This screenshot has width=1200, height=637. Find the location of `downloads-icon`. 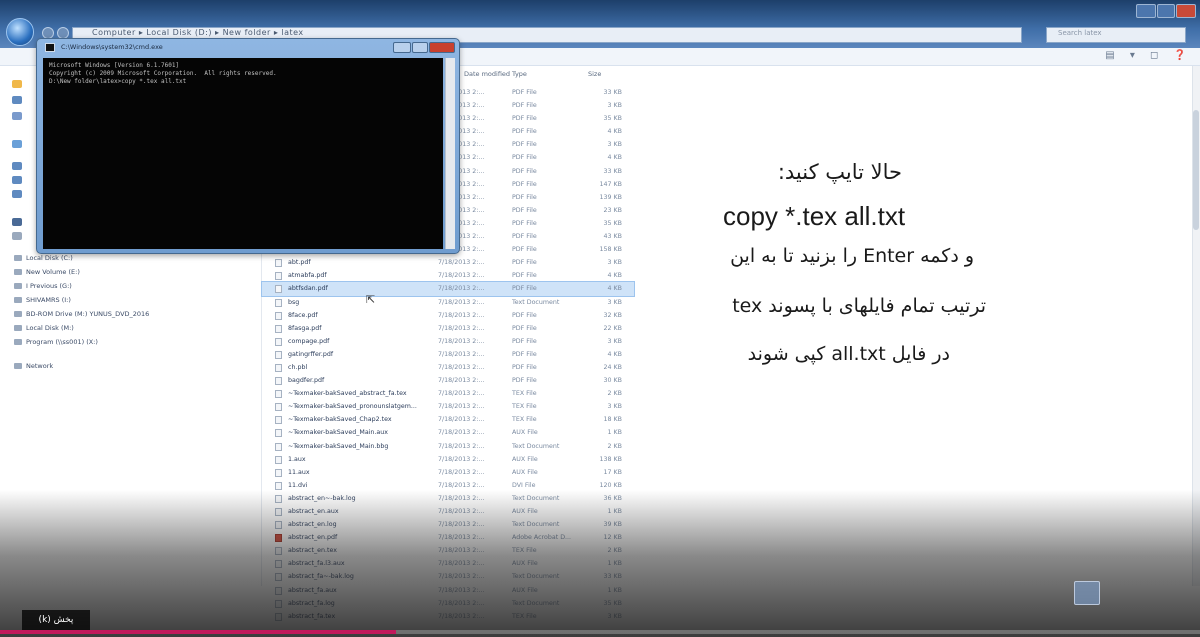

downloads-icon is located at coordinates (17, 116).